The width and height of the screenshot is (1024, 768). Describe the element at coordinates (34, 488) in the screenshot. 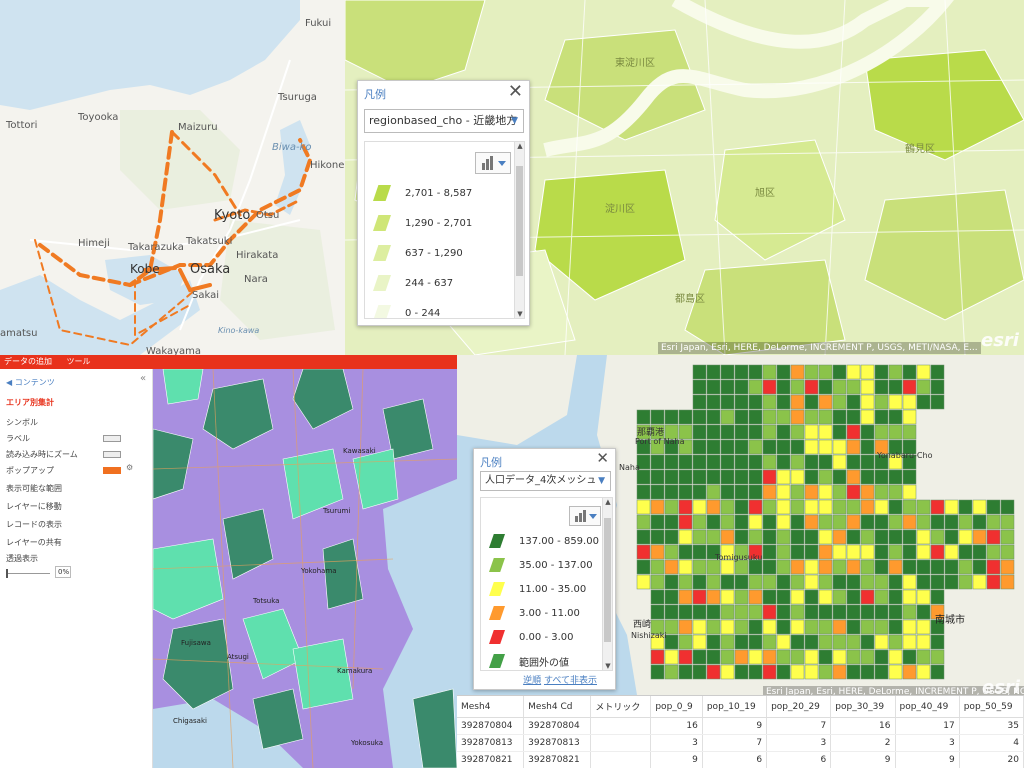

I see `menu-visible-range: 表示可能な範囲` at that location.